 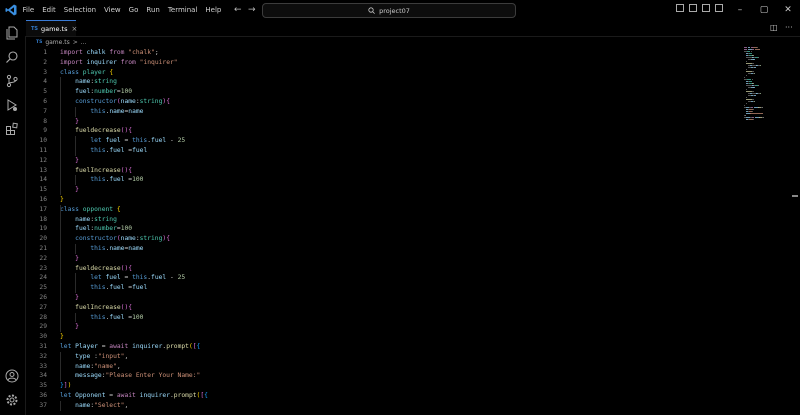 What do you see at coordinates (719, 8) in the screenshot?
I see `customize-layout-icon` at bounding box center [719, 8].